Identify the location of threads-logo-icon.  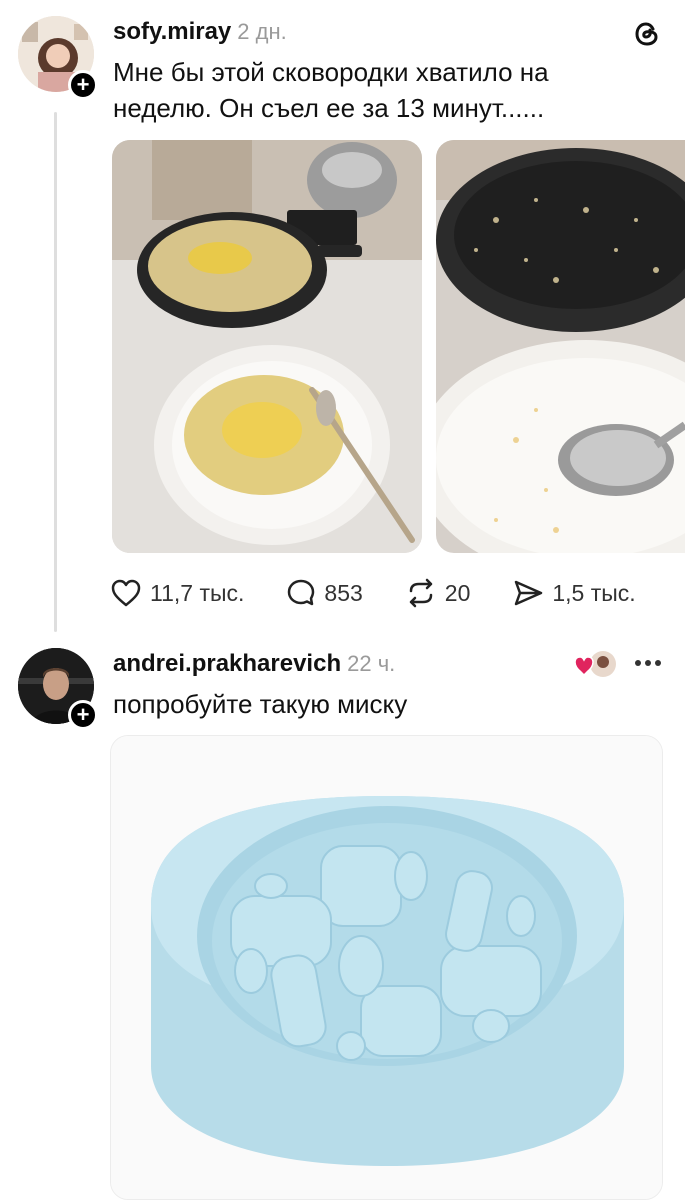
(647, 34).